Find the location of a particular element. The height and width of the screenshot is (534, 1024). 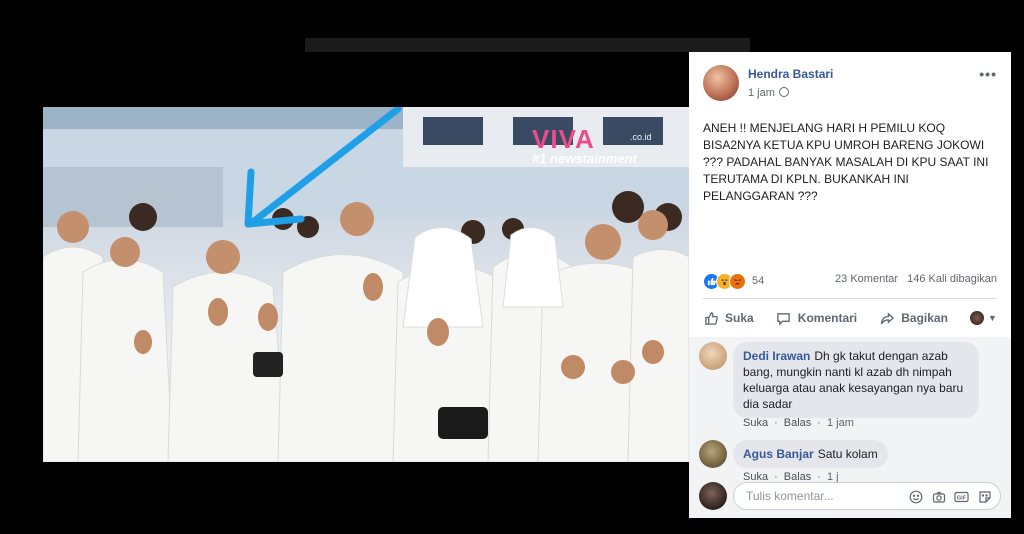

gif-icon: GIF is located at coordinates (961, 496).